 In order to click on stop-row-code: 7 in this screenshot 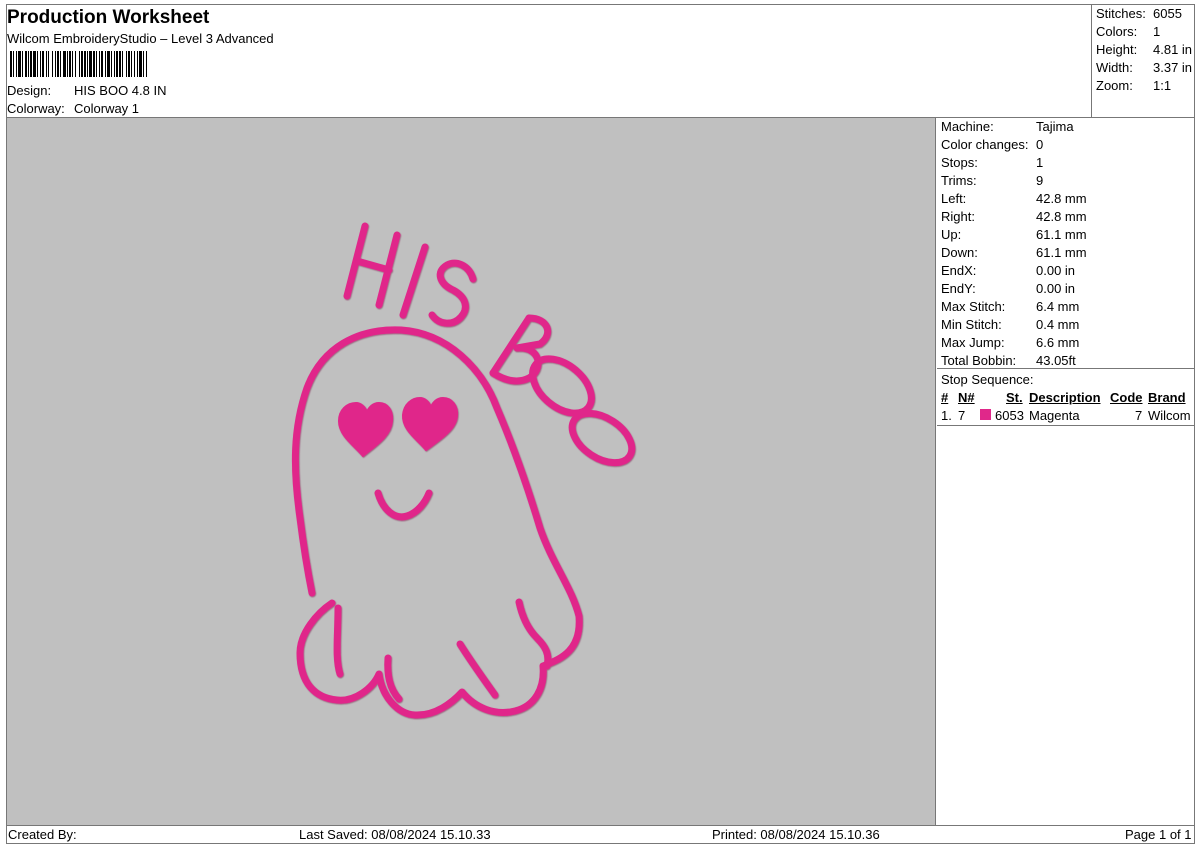, I will do `click(1139, 415)`.